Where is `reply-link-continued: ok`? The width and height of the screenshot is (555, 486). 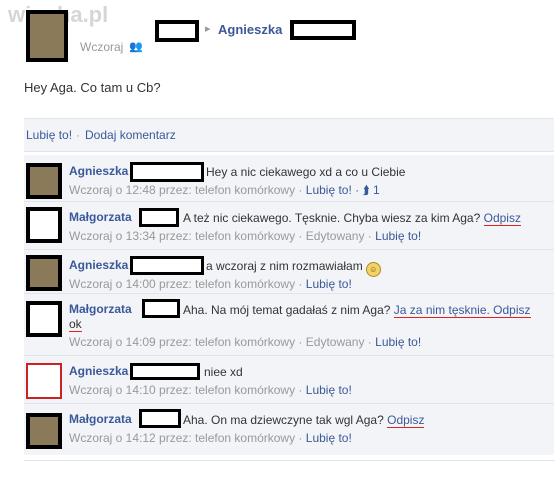 reply-link-continued: ok is located at coordinates (75, 324).